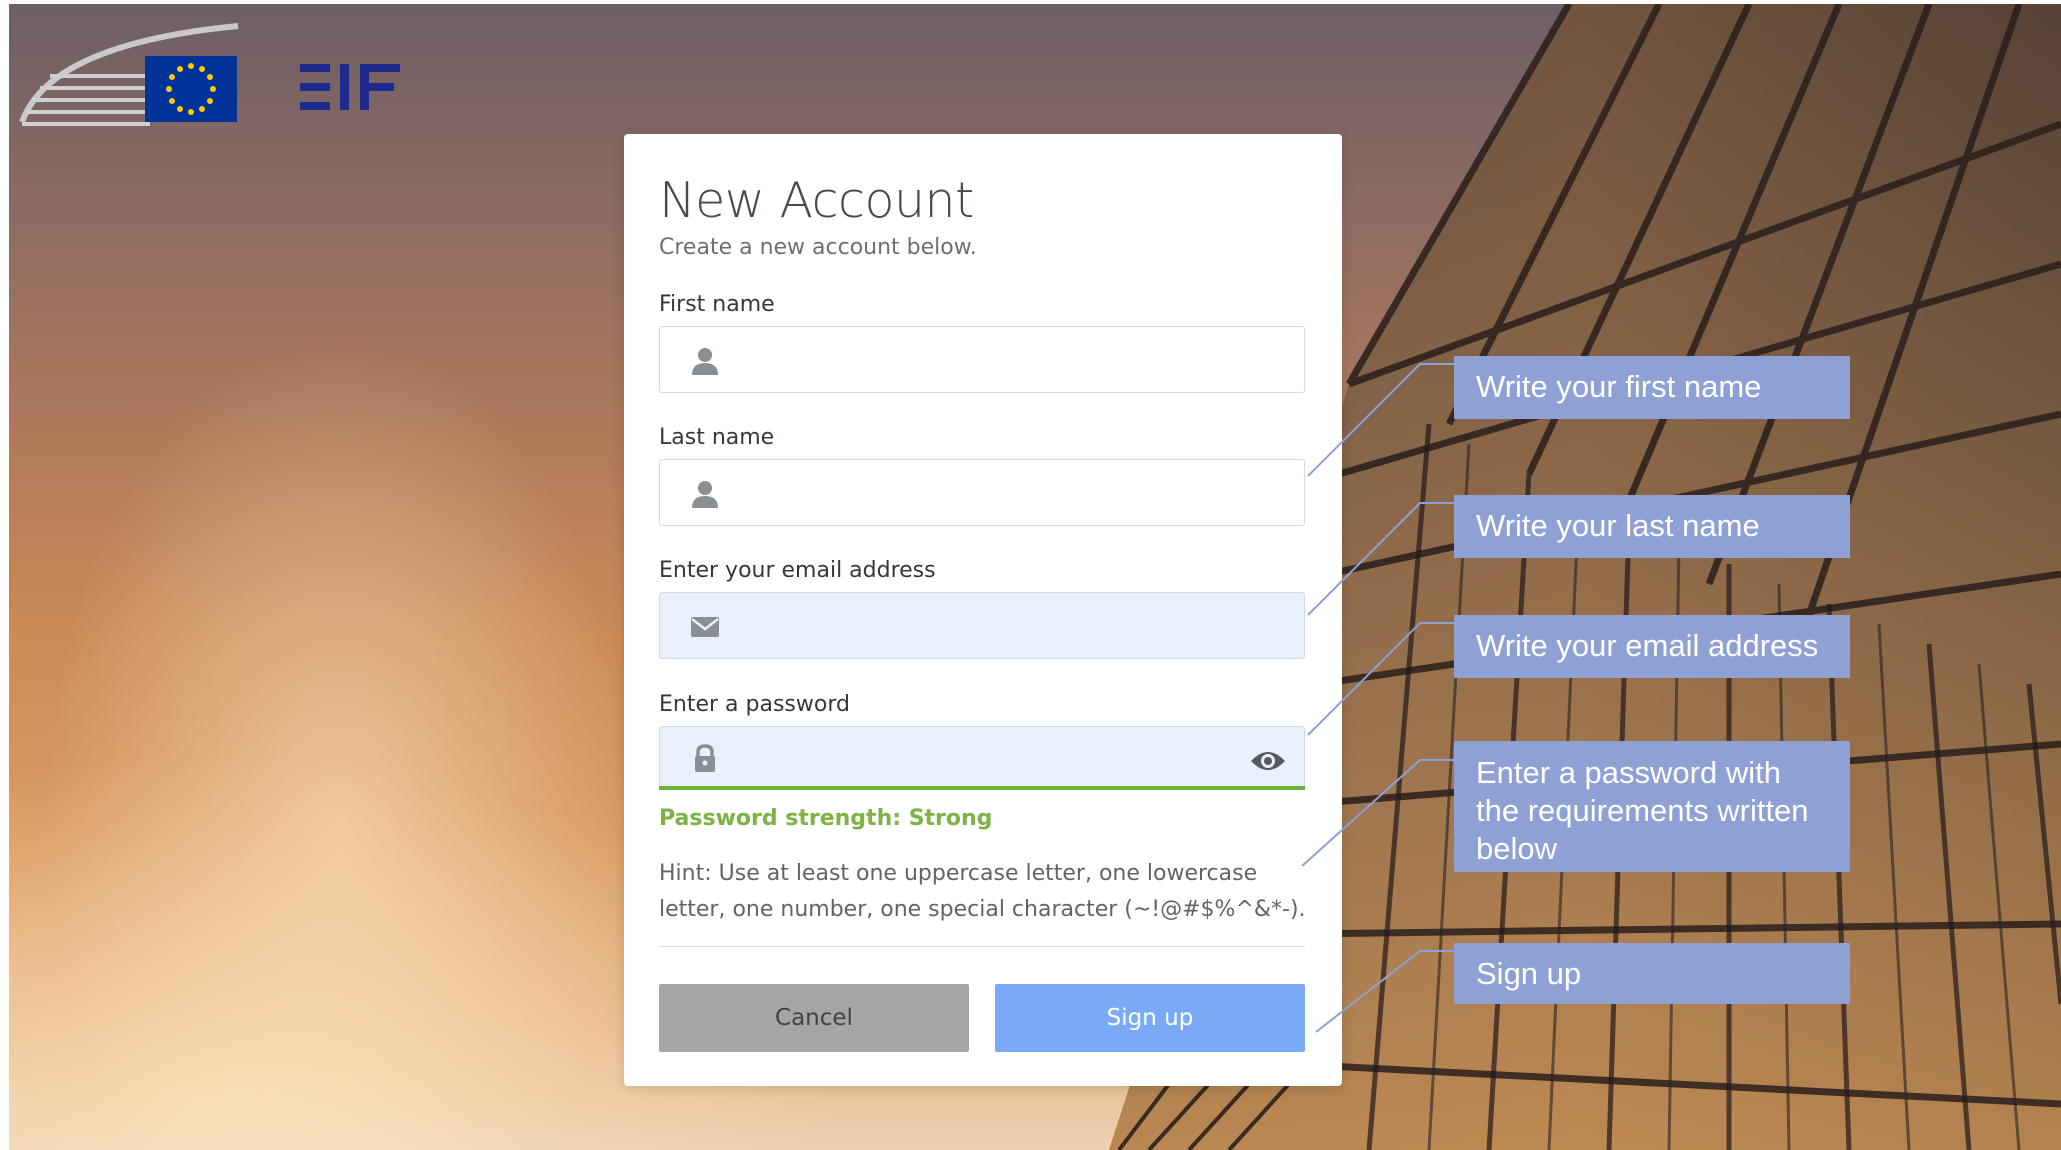 This screenshot has width=2061, height=1150. Describe the element at coordinates (797, 570) in the screenshot. I see `email-label: Enter your email address` at that location.